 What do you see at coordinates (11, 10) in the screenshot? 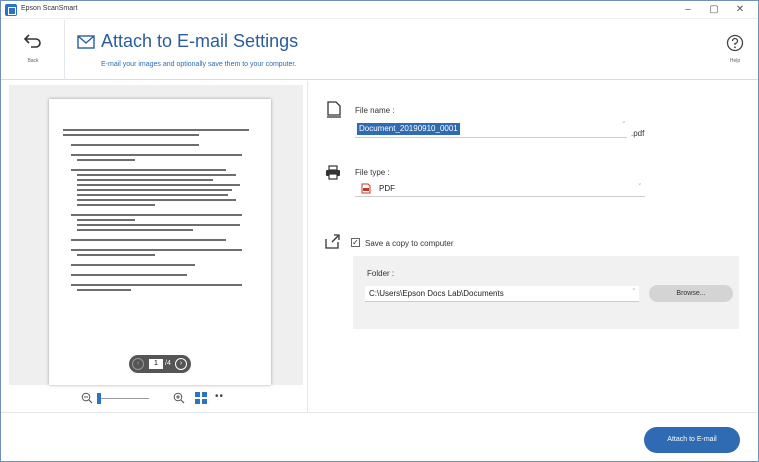
I see `app-logo-icon` at bounding box center [11, 10].